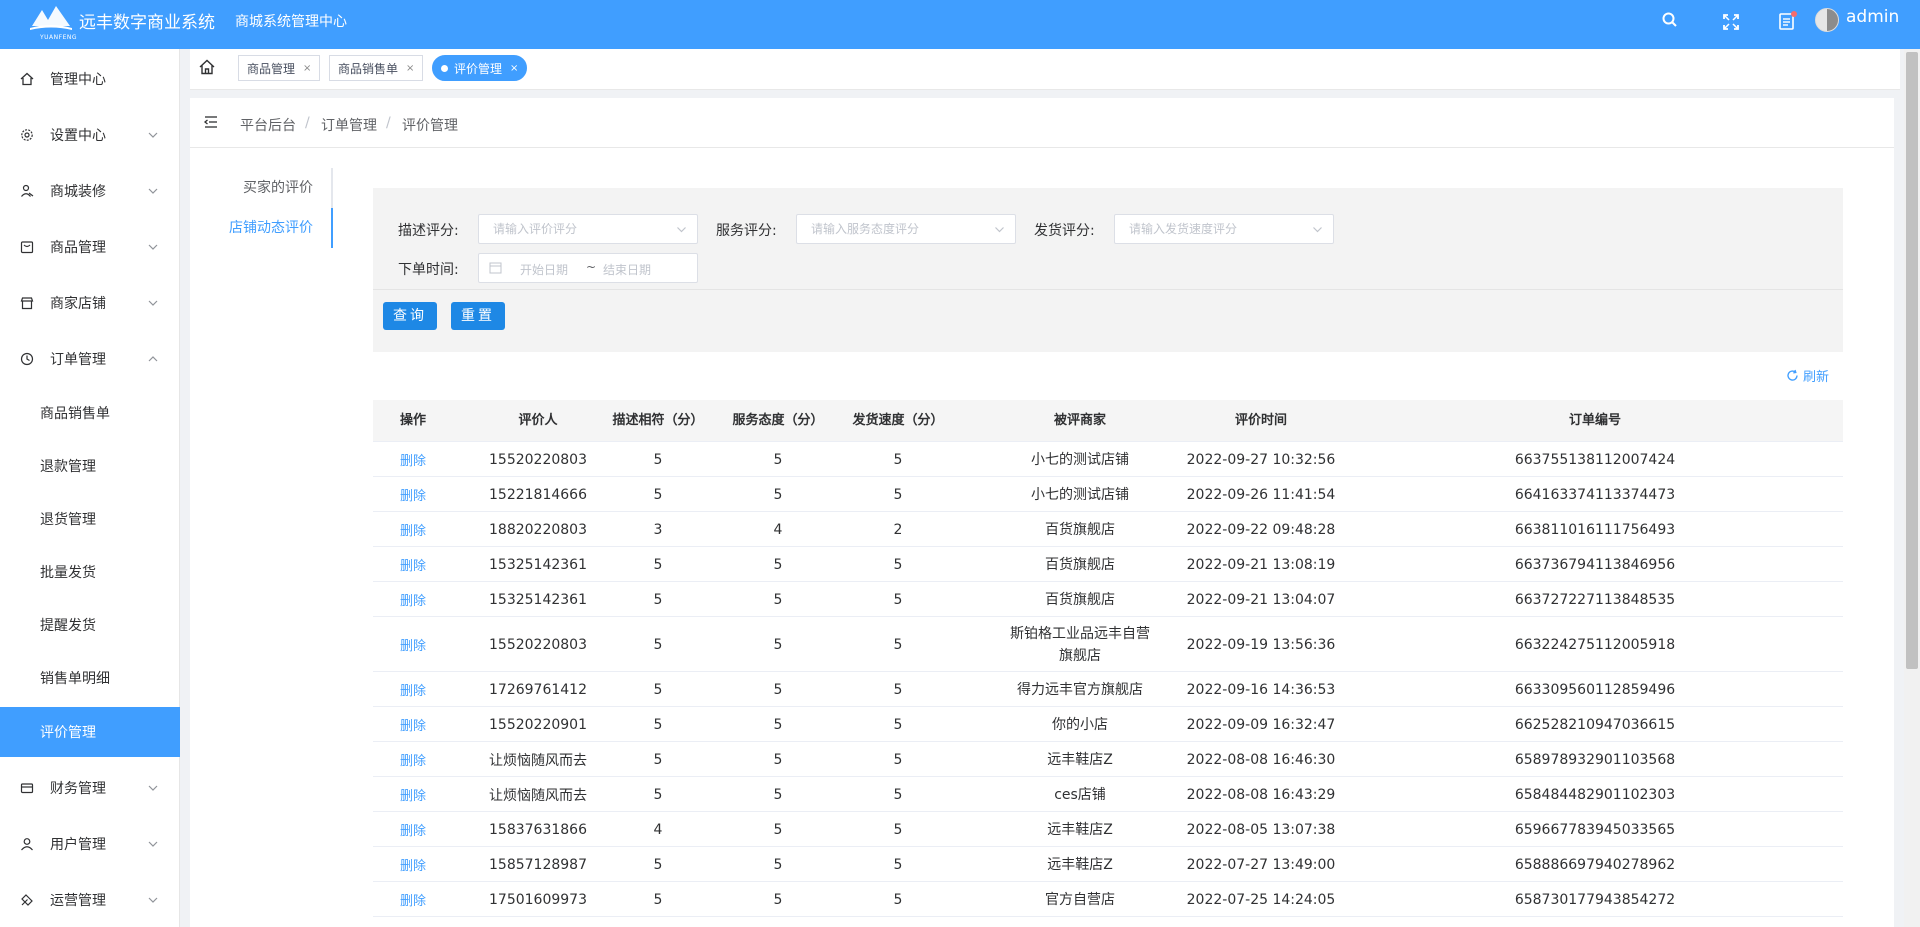  I want to click on sidebar-item-shops: 商家店铺, so click(90, 303).